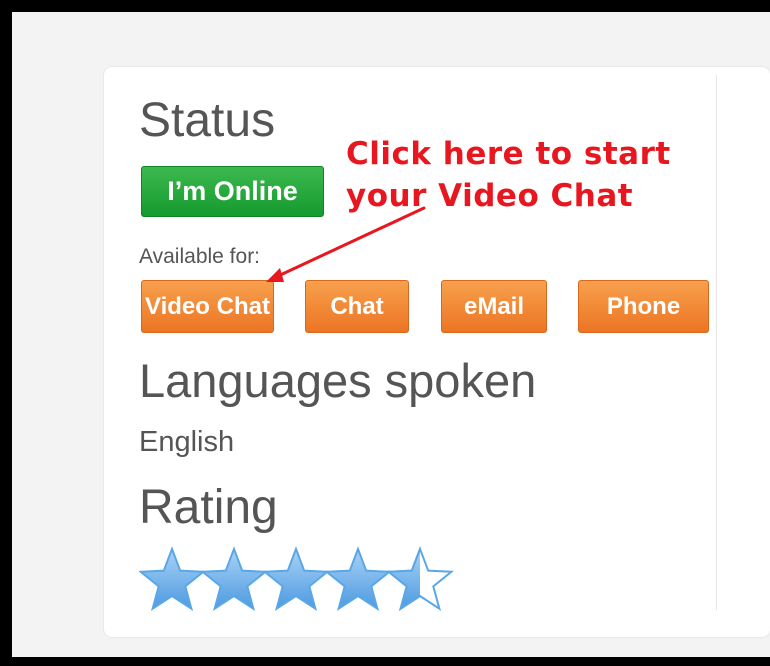 The image size is (770, 666). What do you see at coordinates (200, 256) in the screenshot?
I see `available-for-label: Available for:` at bounding box center [200, 256].